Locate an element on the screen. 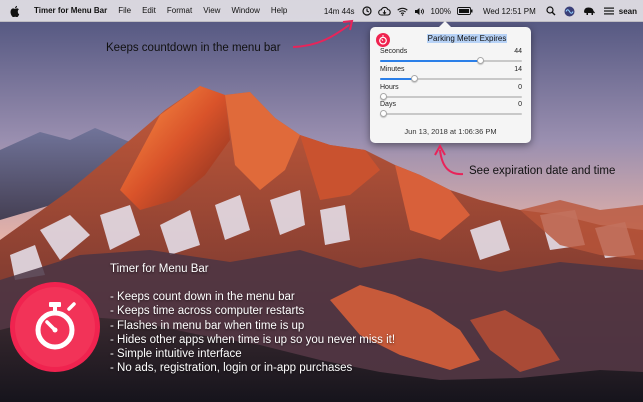  minutes-slider-row: Minutes 14 is located at coordinates (451, 74).